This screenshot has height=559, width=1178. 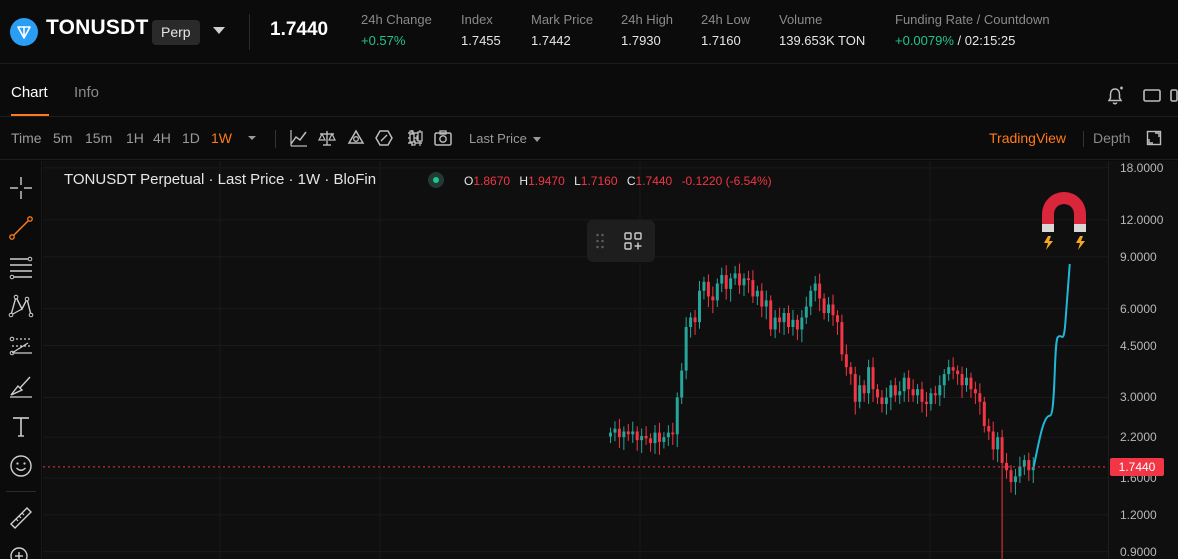 I want to click on ohlc-close-key: C, so click(x=631, y=181).